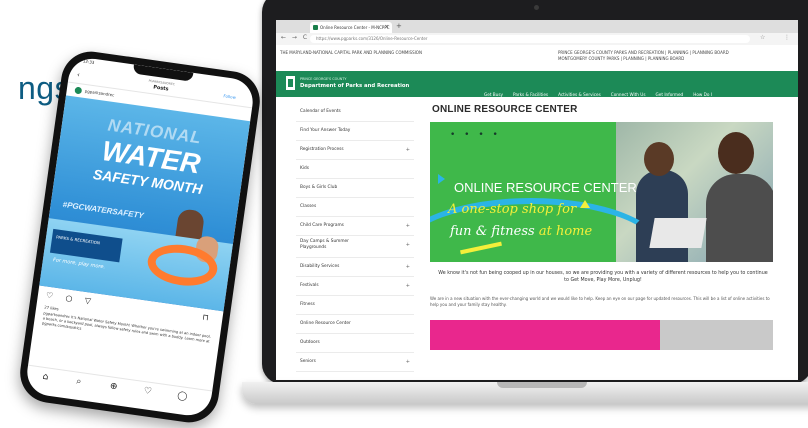 This screenshot has width=808, height=428. Describe the element at coordinates (325, 323) in the screenshot. I see `sidebar-item-label: Online Resource Center` at that location.